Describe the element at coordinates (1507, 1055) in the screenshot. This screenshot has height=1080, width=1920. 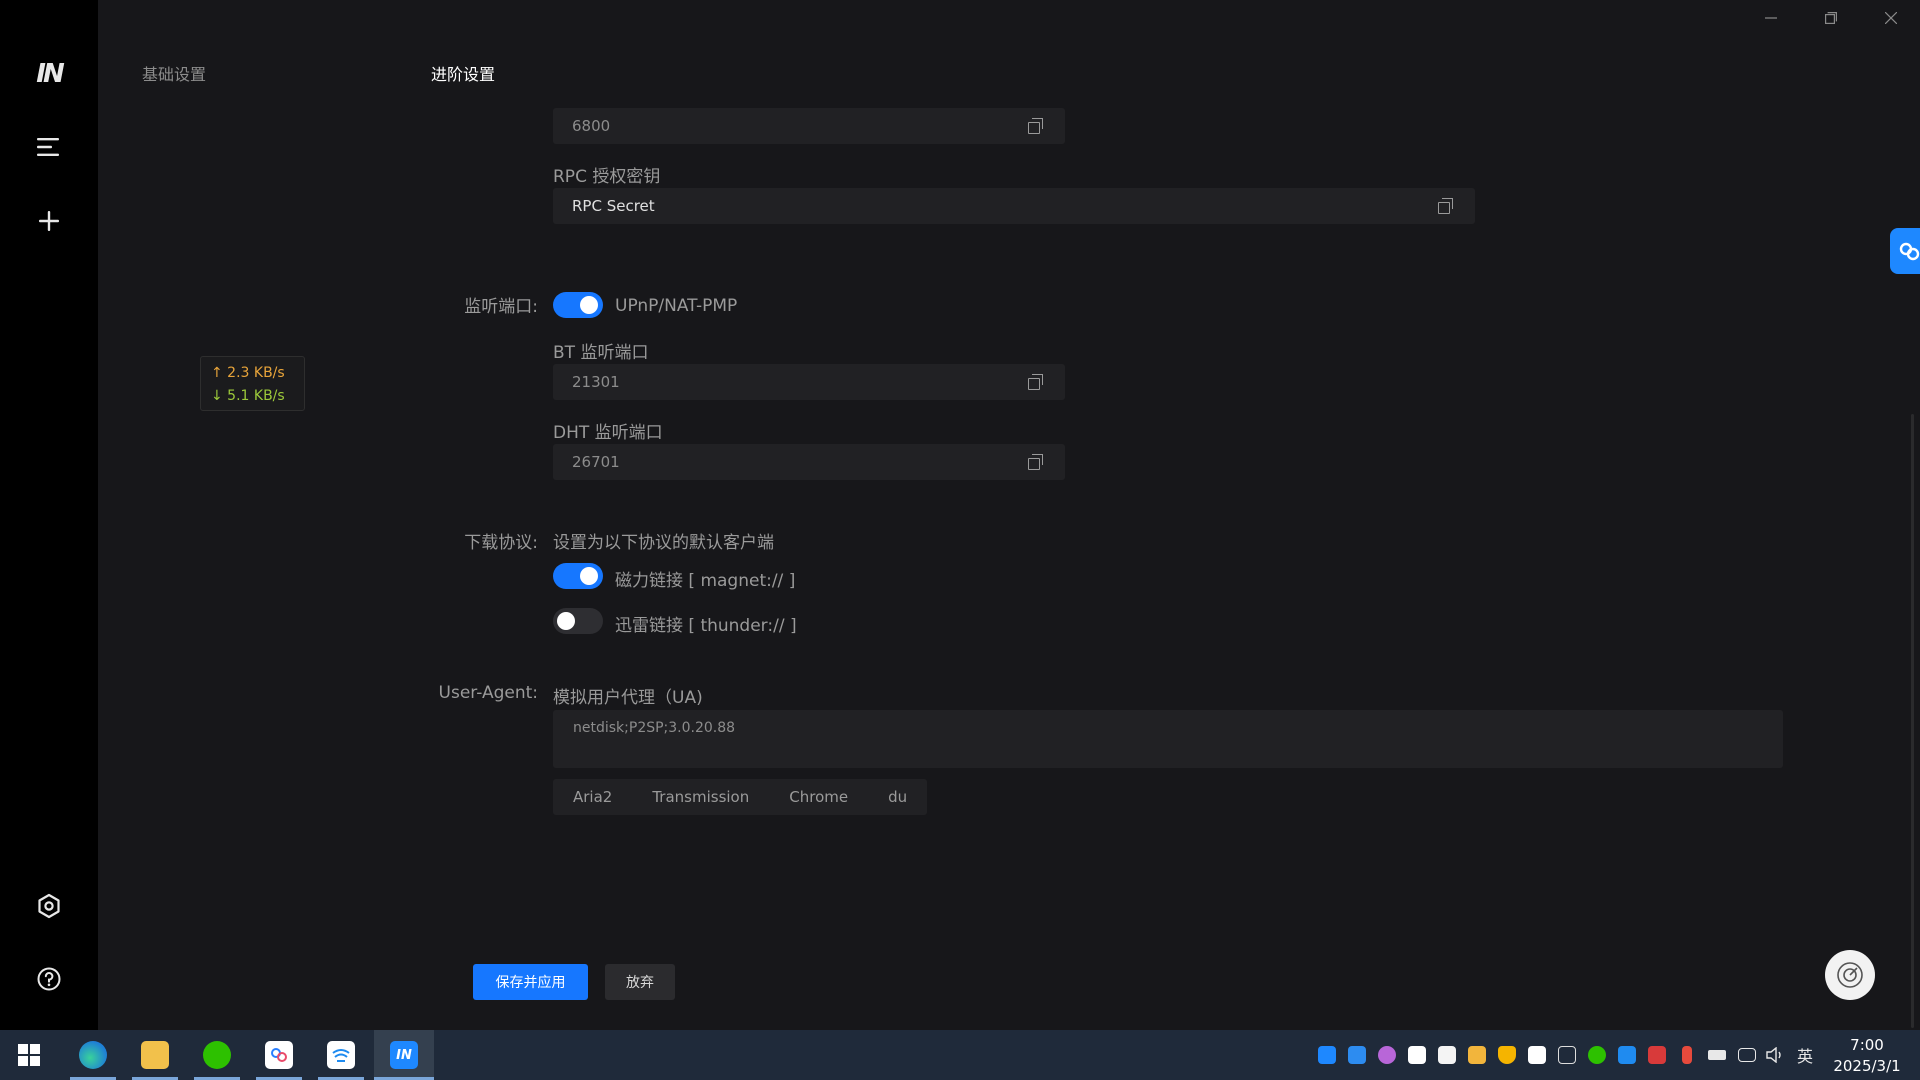
I see `tray-shield-icon` at that location.